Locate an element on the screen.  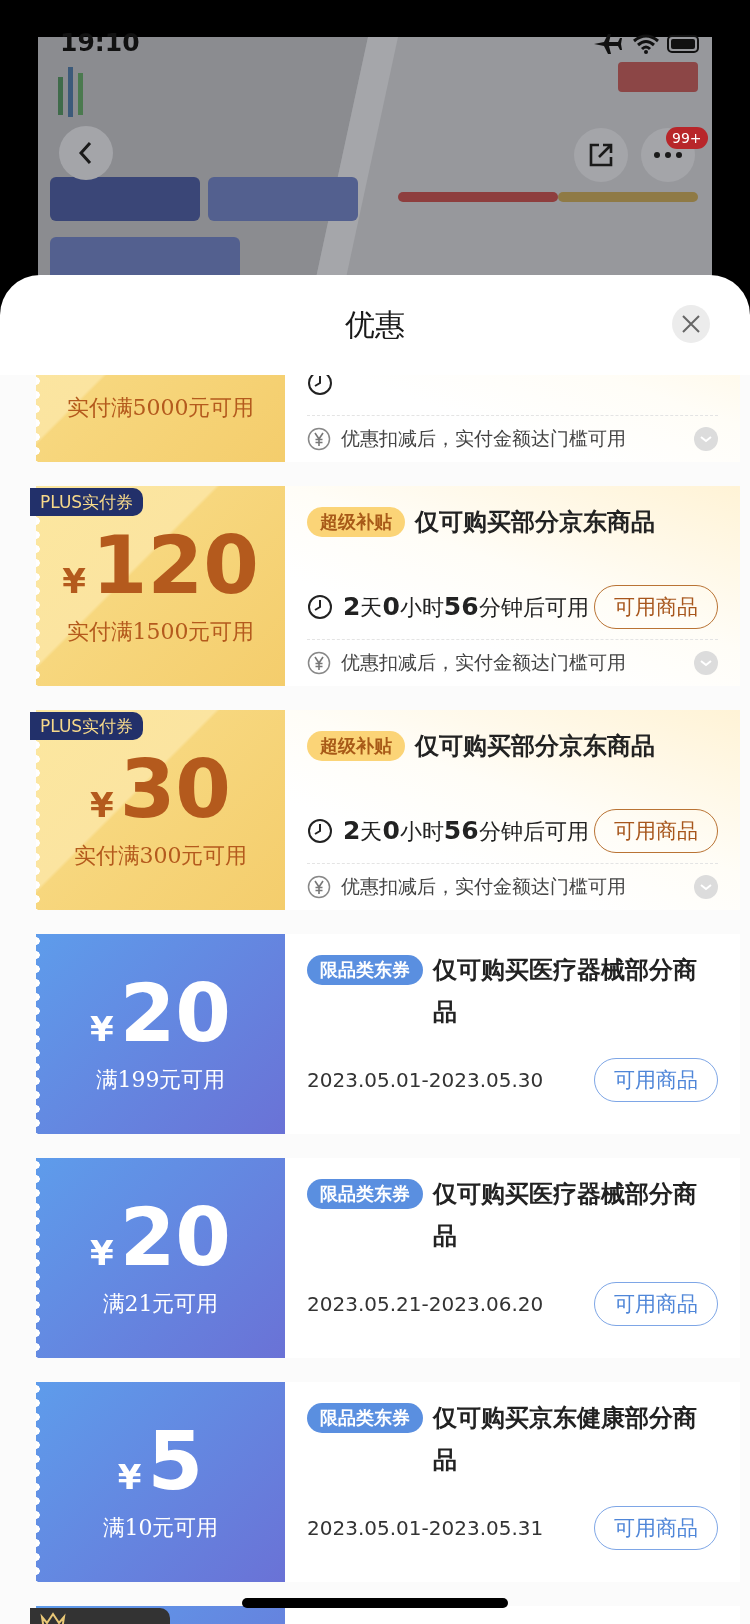
validity-dates: 2023.05.01-2023.05.30 is located at coordinates (425, 1080).